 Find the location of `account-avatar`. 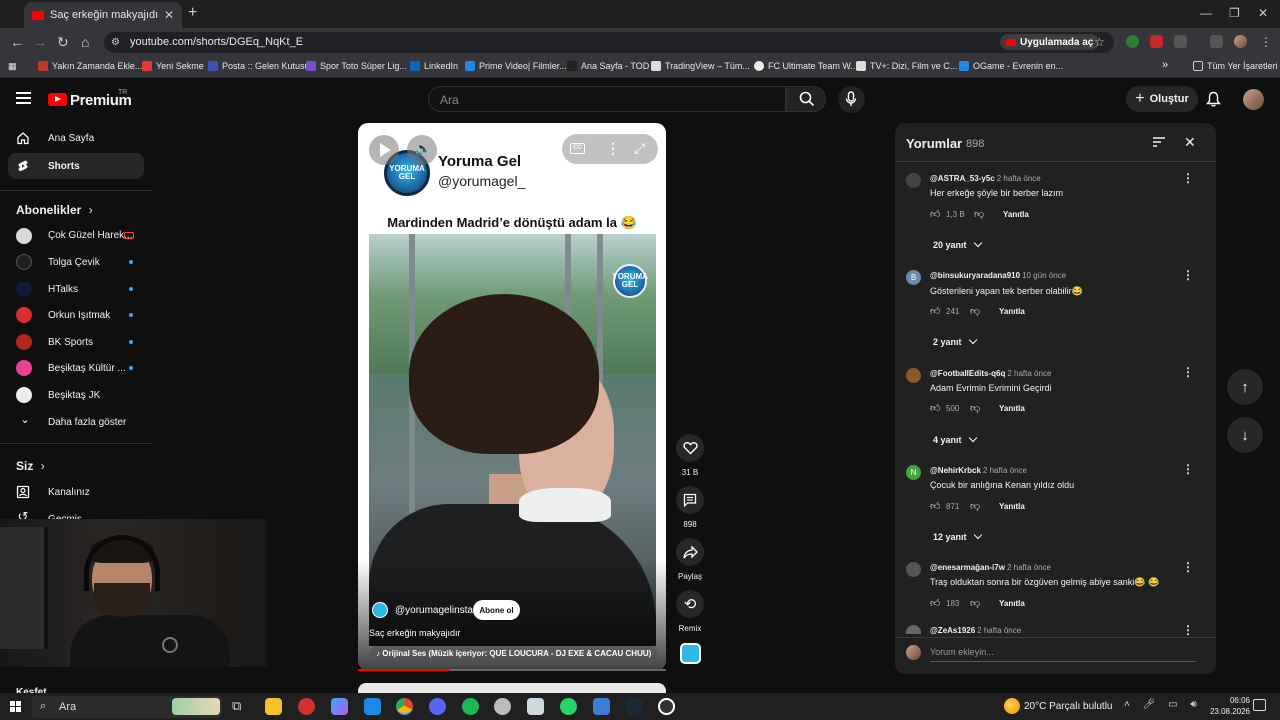

account-avatar is located at coordinates (1253, 99).